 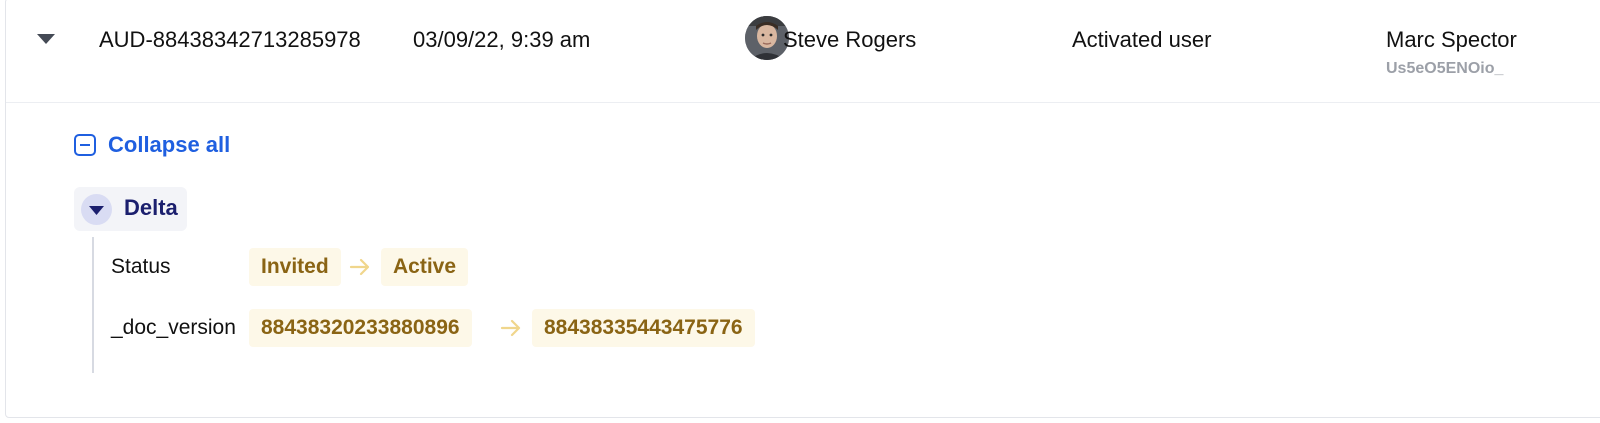 I want to click on delta-field-name: _doc_version, so click(x=173, y=327).